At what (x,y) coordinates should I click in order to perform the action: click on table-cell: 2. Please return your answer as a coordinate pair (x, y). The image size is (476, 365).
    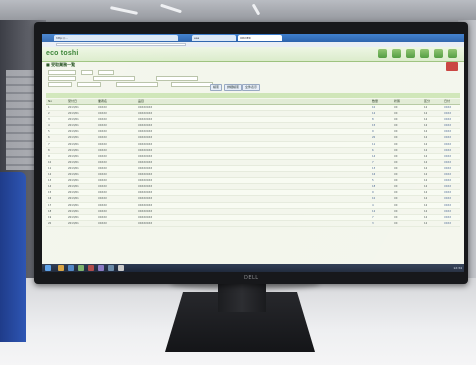
    Looking at the image, I should click on (49, 114).